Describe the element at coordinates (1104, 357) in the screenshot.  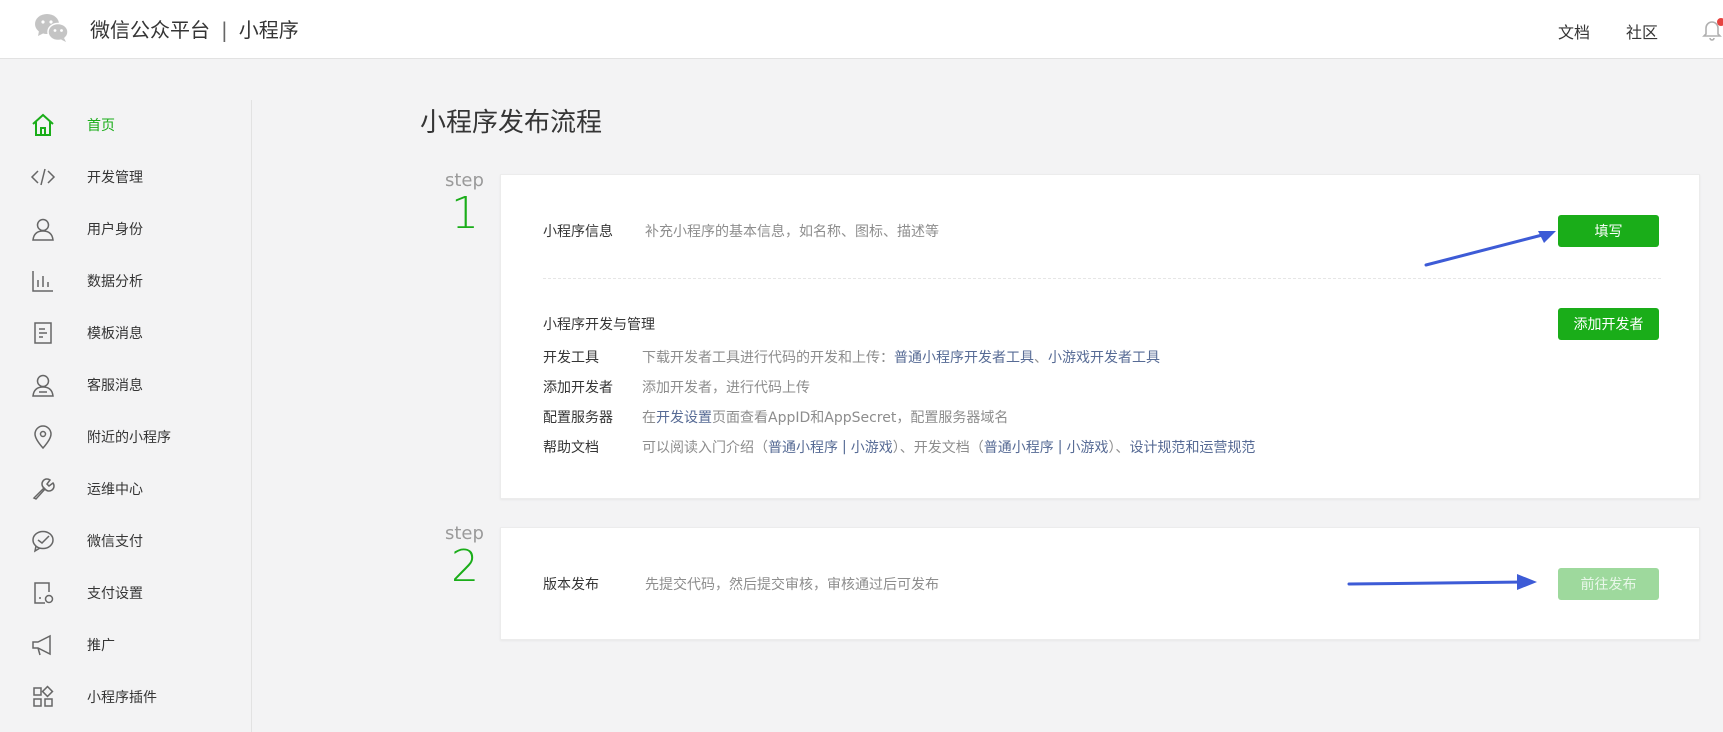
I see `minigame-devtools-link: 小游戏开发者工具` at that location.